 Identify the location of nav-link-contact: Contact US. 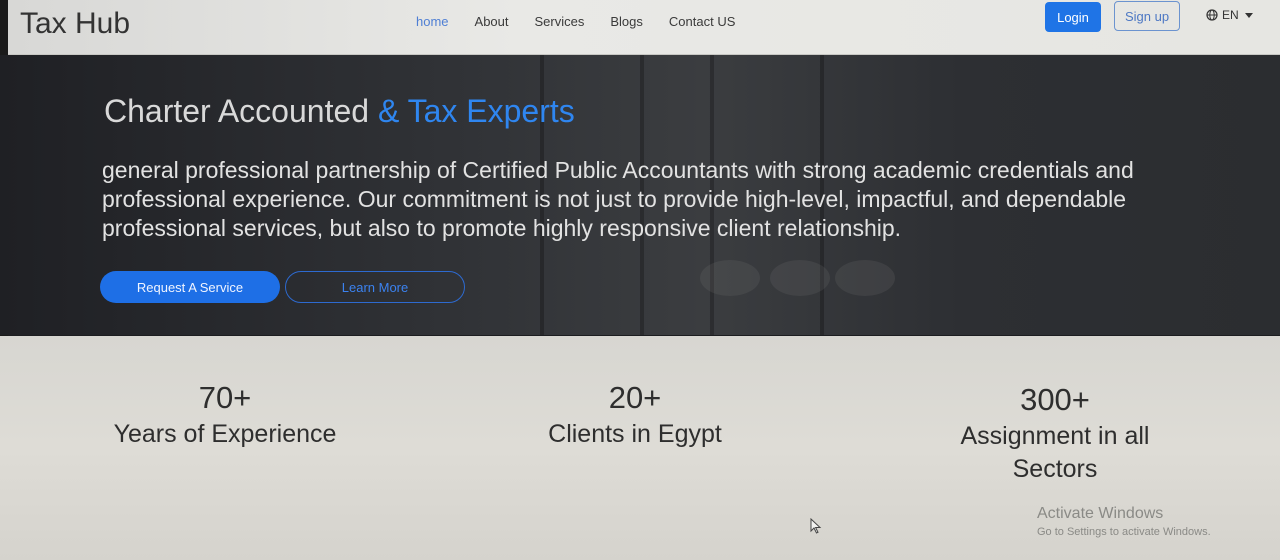
(702, 21).